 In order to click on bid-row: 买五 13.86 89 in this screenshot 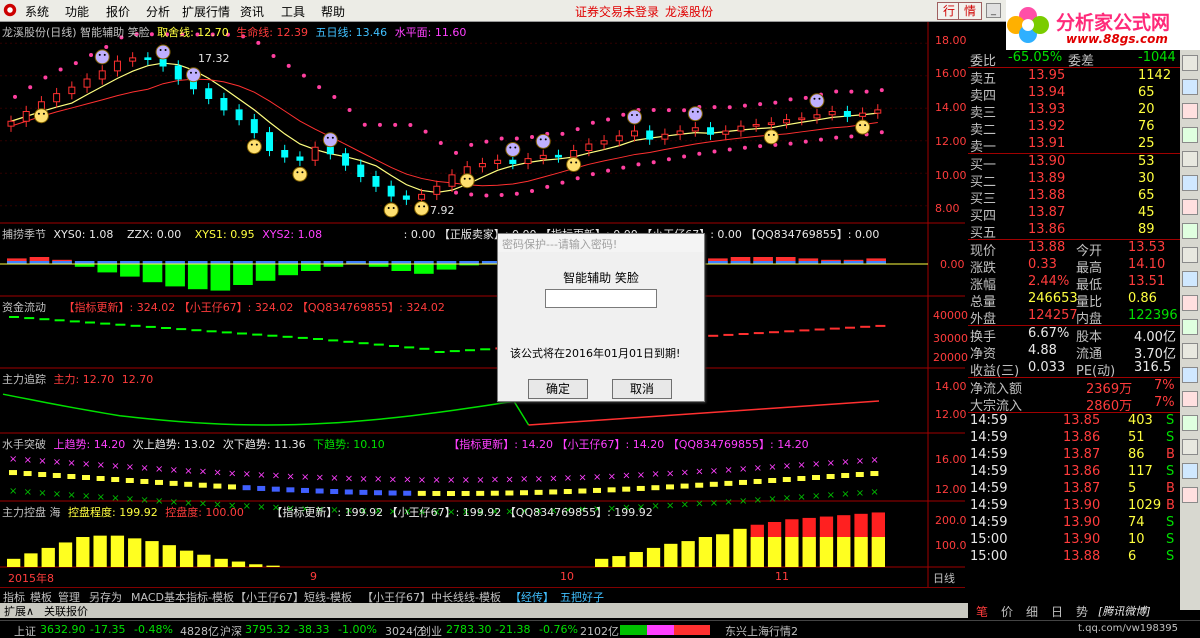, I will do `click(1074, 231)`.